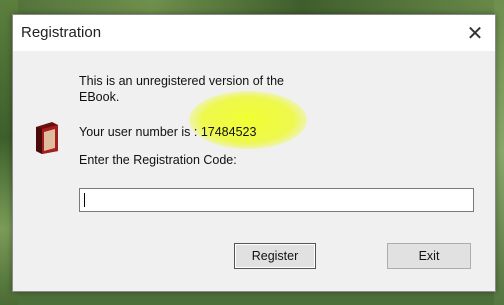 The width and height of the screenshot is (504, 305). I want to click on dialog-title: Registration, so click(61, 32).